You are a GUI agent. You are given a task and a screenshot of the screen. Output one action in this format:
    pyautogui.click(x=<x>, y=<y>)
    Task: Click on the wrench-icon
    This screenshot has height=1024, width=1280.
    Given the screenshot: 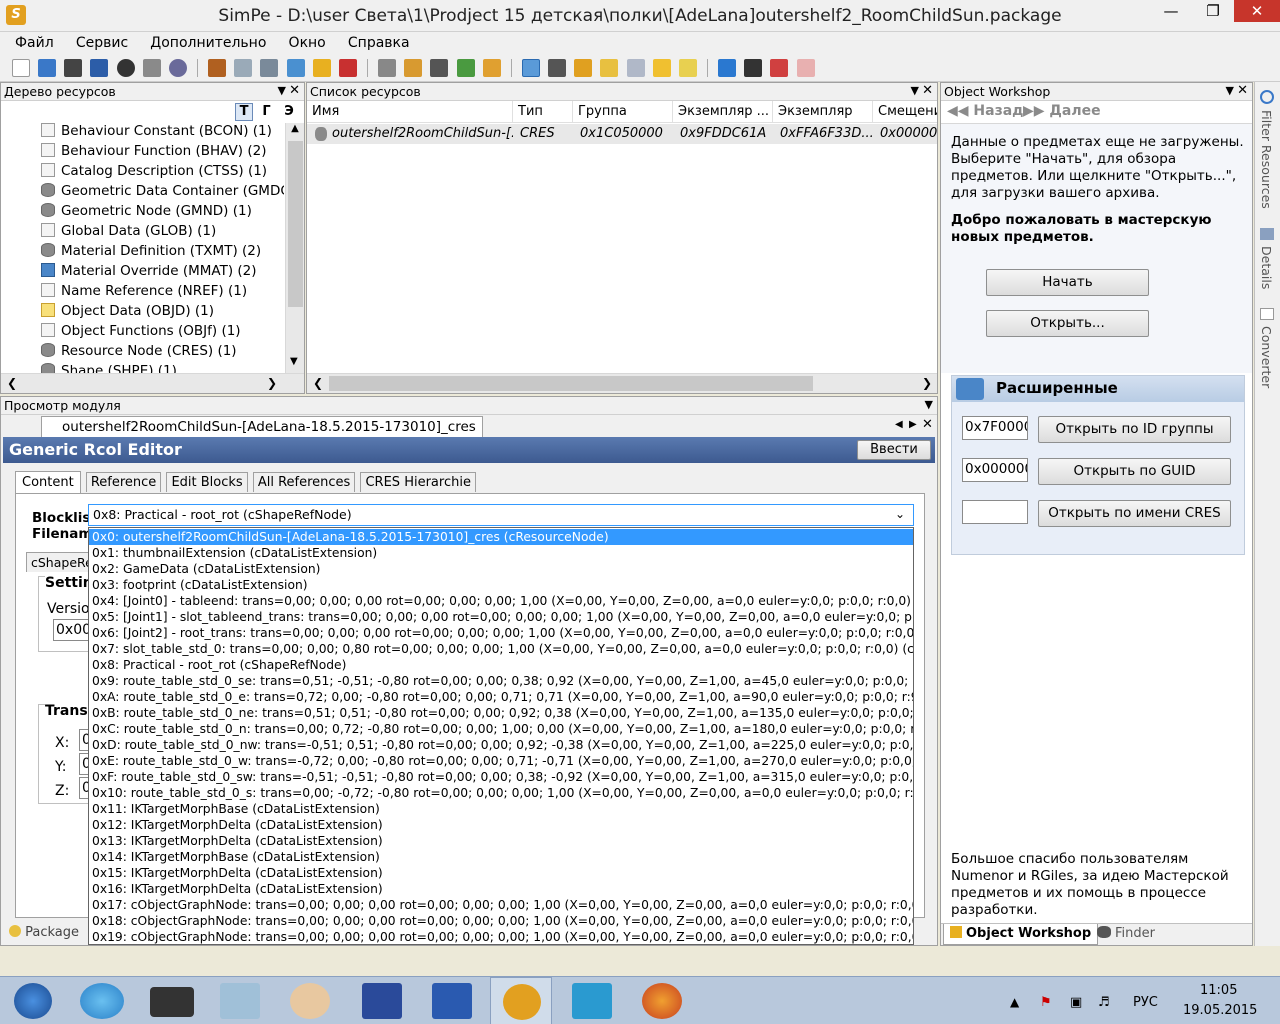 What is the action you would take?
    pyautogui.click(x=269, y=68)
    